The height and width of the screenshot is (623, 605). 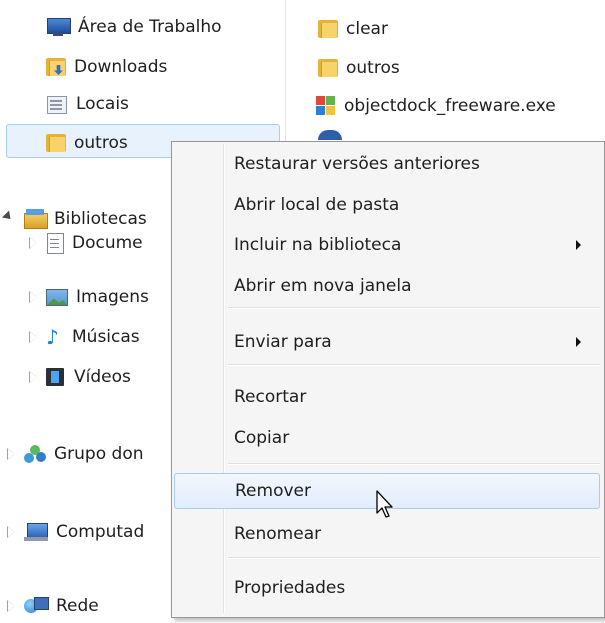 I want to click on menu-item-label: Incluir na biblioteca, so click(x=318, y=245).